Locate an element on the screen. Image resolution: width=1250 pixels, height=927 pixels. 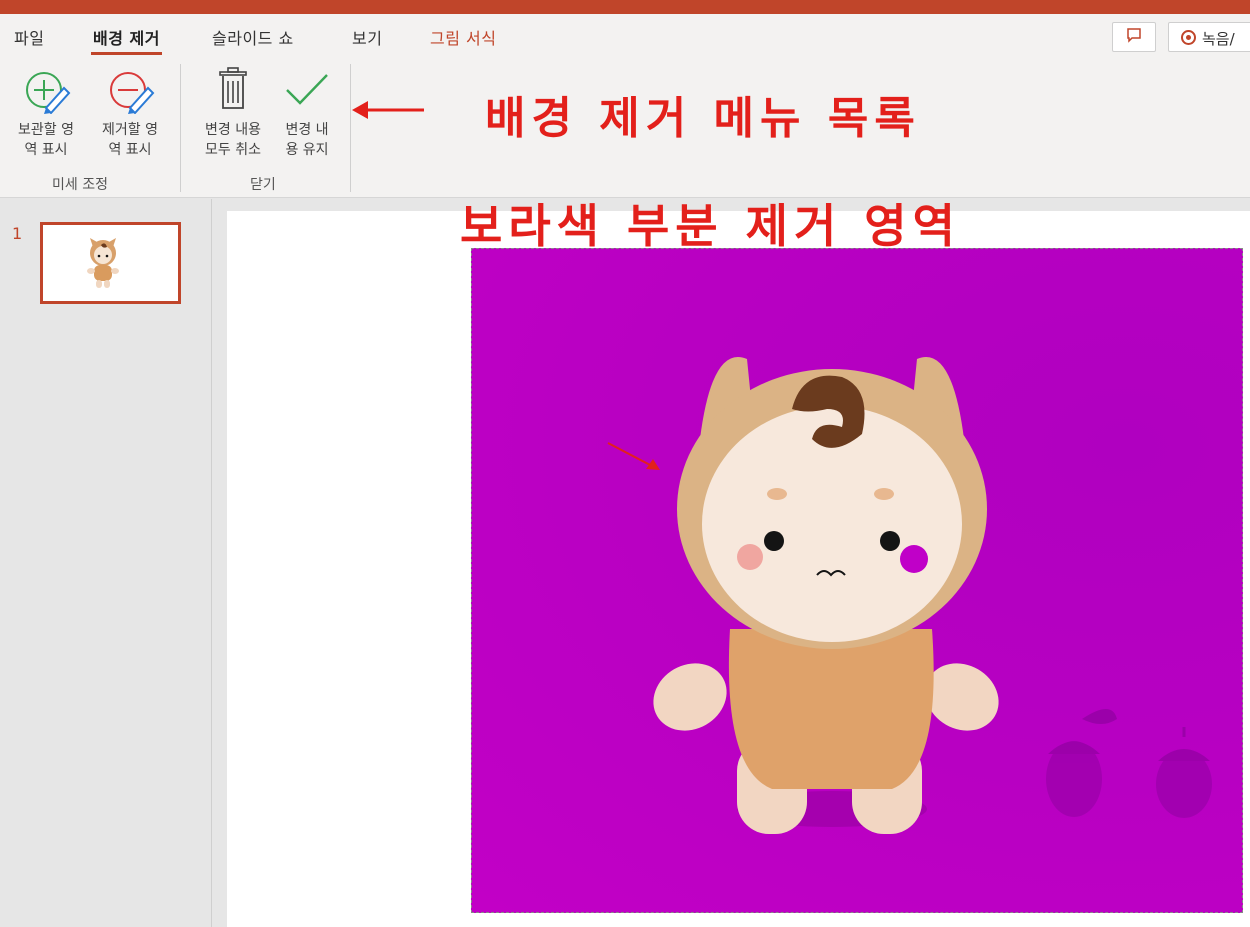
checkmark-icon is located at coordinates (307, 92).